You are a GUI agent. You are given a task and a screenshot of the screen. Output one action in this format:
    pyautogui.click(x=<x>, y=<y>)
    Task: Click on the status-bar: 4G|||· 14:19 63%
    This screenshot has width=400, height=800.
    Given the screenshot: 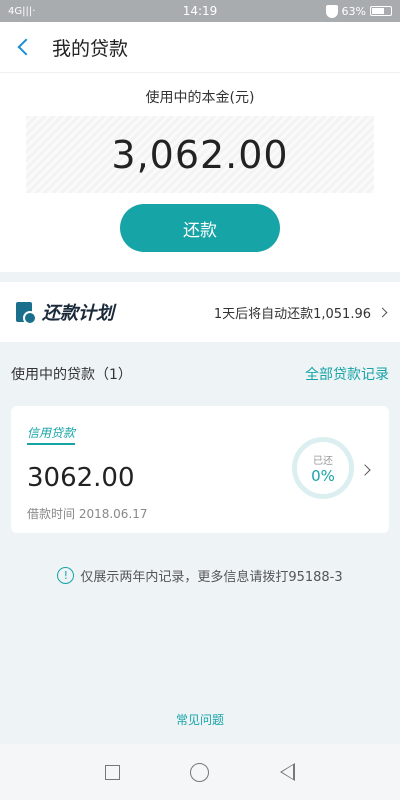 What is the action you would take?
    pyautogui.click(x=200, y=11)
    